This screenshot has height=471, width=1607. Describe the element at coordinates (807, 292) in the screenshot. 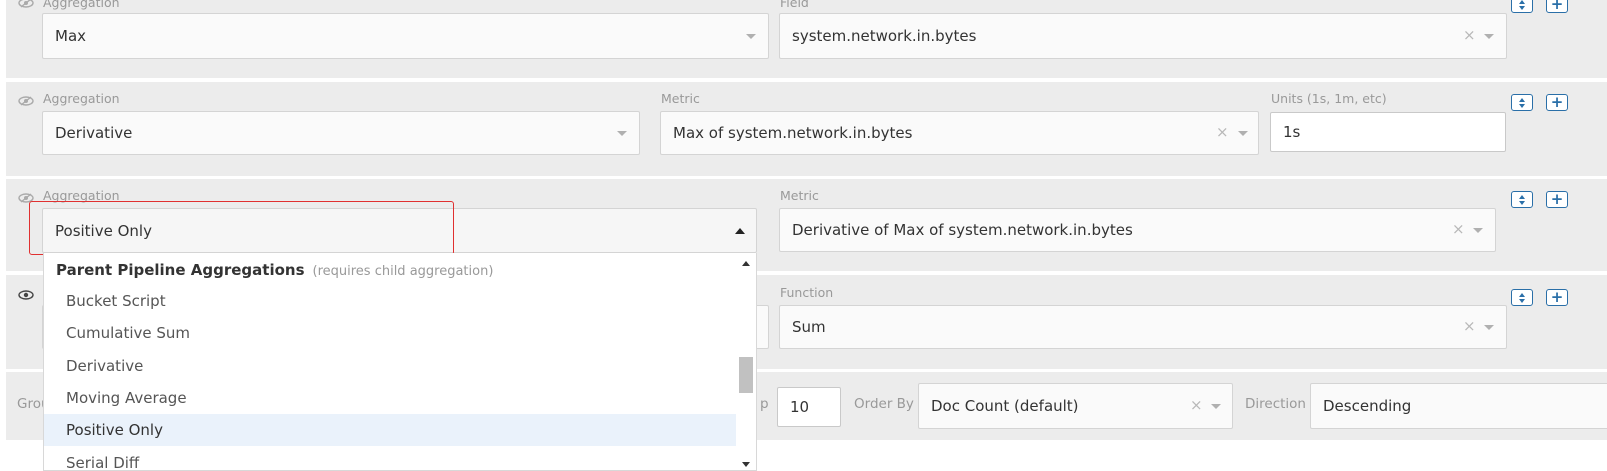

I see `function-label: Function` at that location.